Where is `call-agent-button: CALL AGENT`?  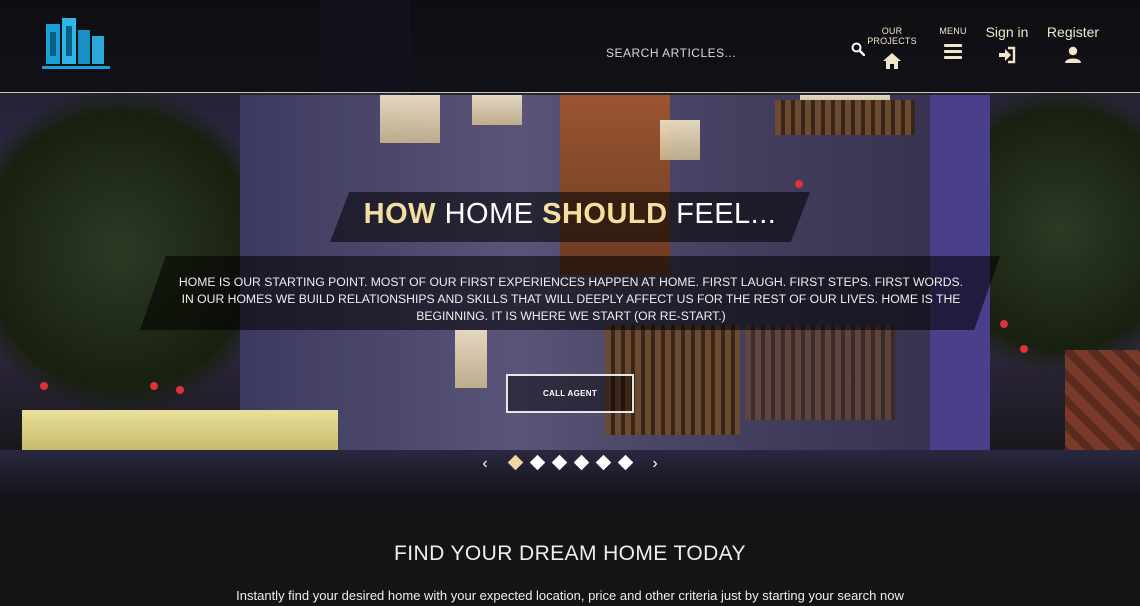 call-agent-button: CALL AGENT is located at coordinates (570, 393).